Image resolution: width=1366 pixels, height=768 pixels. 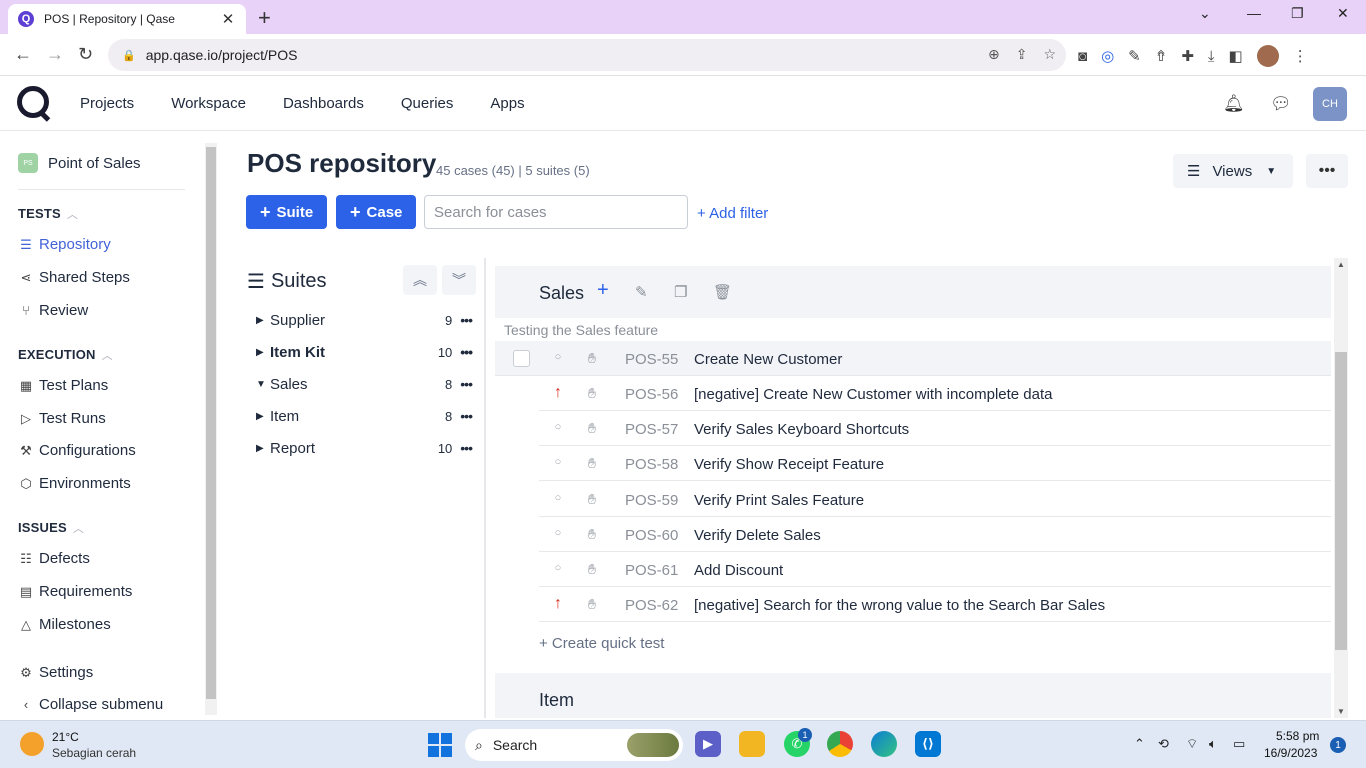 What do you see at coordinates (1049, 54) in the screenshot?
I see `bookmark-star-icon: ☆` at bounding box center [1049, 54].